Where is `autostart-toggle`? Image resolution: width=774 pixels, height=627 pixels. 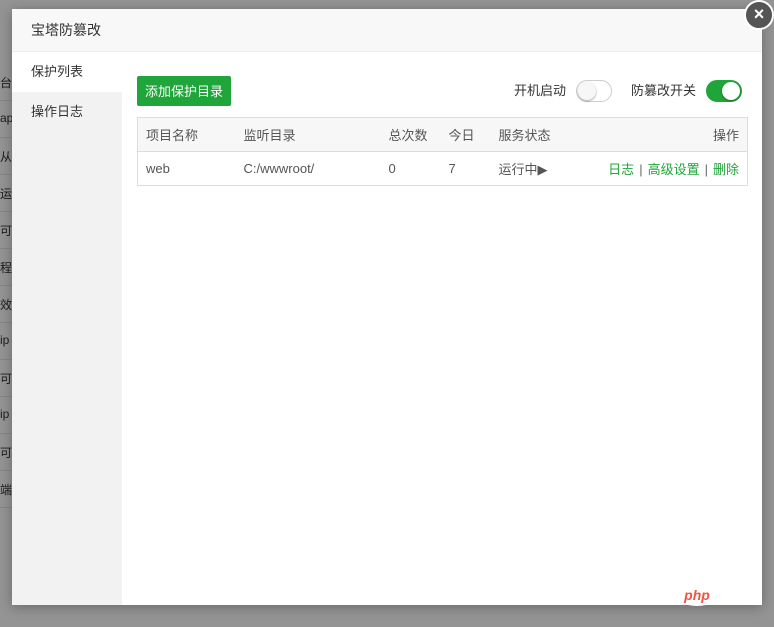
autostart-toggle is located at coordinates (594, 91).